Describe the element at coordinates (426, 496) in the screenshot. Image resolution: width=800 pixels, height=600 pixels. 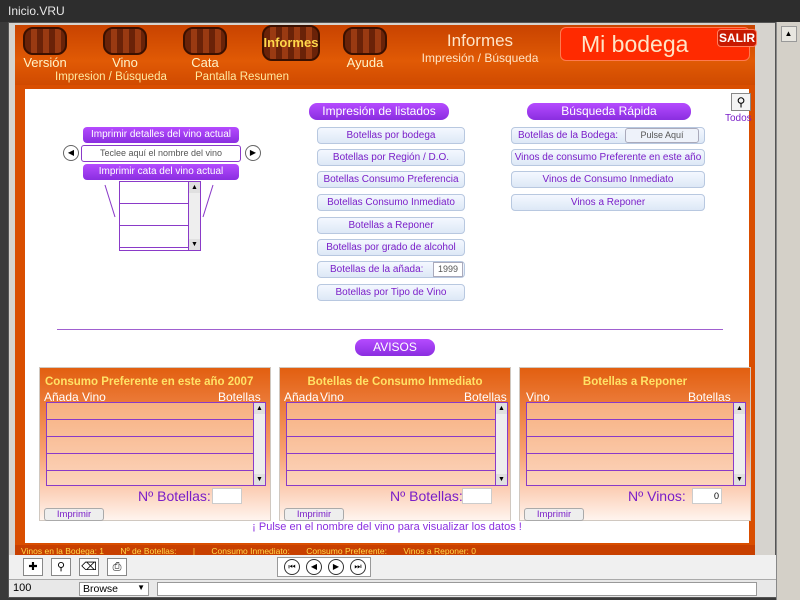
I see `count-label: Nº Botellas:` at that location.